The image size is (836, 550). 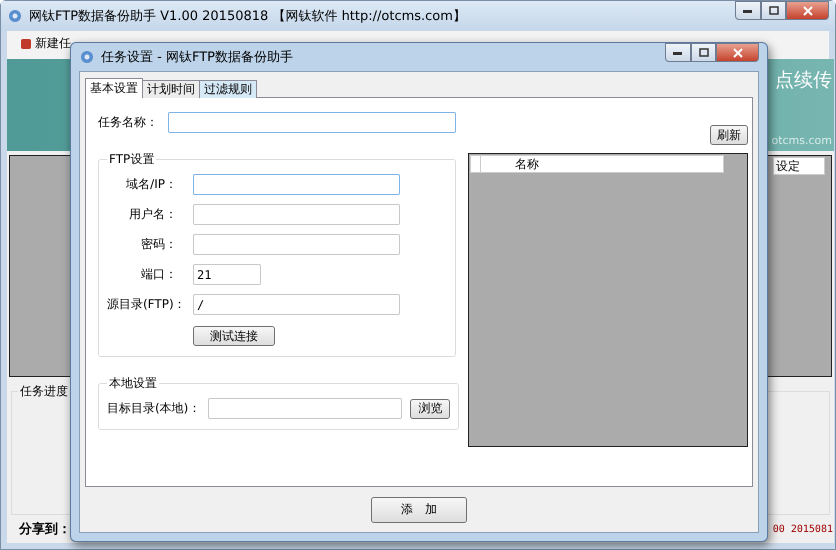 I want to click on banner-url: otcms.com, so click(x=801, y=140).